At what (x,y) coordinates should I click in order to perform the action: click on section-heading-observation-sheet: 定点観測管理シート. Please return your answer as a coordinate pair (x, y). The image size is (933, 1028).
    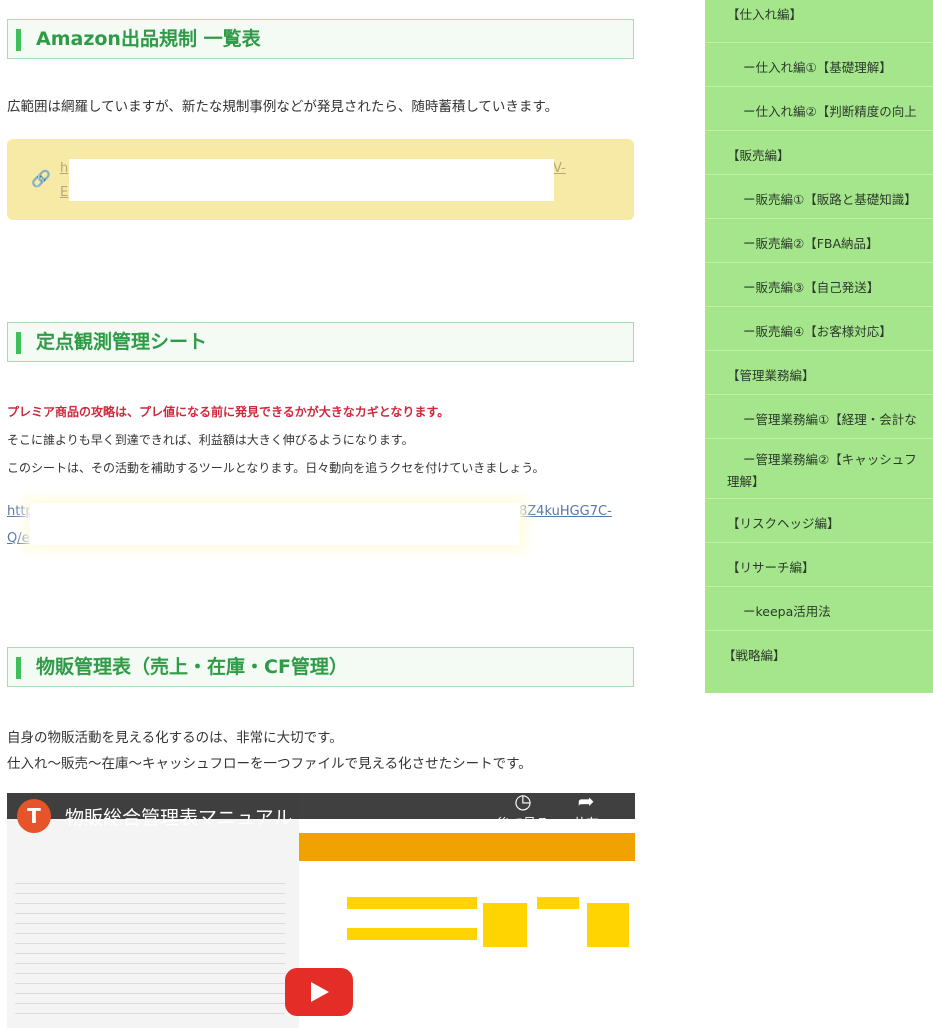
    Looking at the image, I should click on (320, 342).